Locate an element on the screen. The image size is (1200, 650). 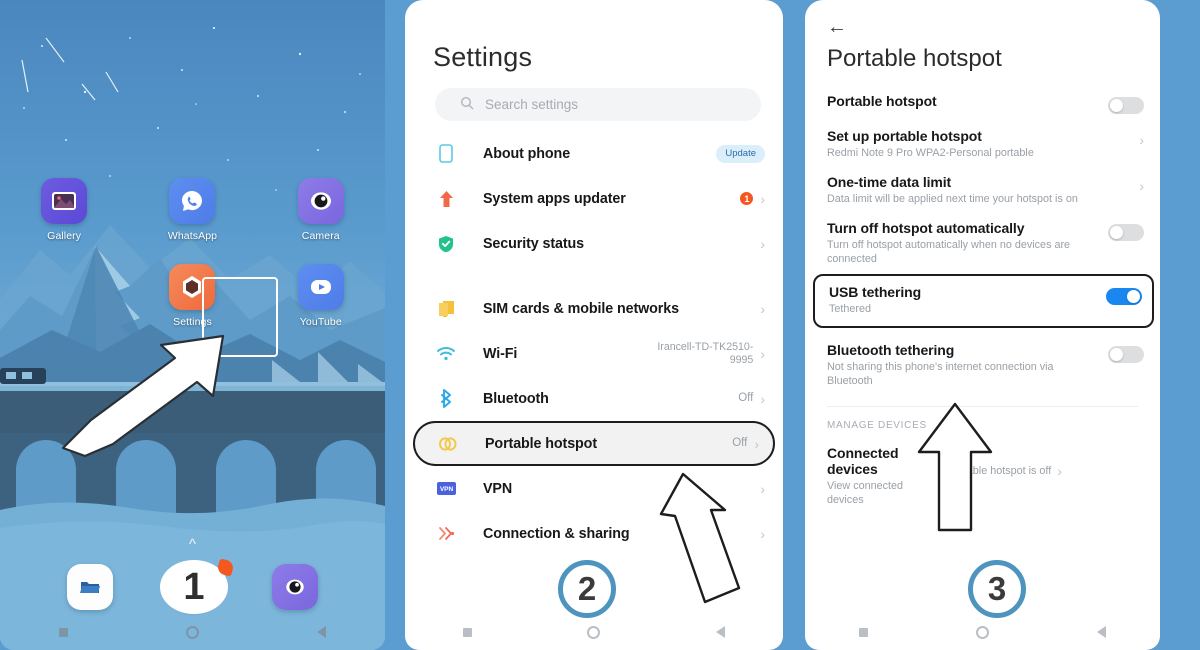
row-right: › is located at coordinates (762, 244).